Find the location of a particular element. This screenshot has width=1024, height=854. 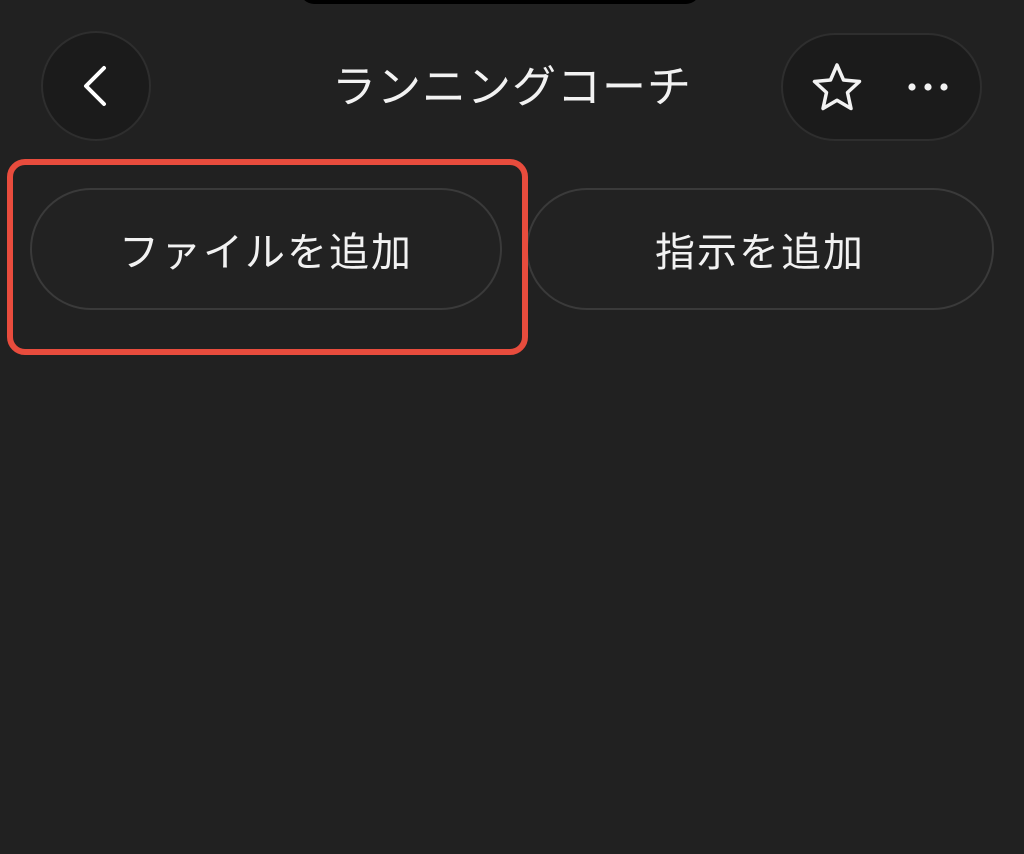

favorite-button is located at coordinates (837, 87).